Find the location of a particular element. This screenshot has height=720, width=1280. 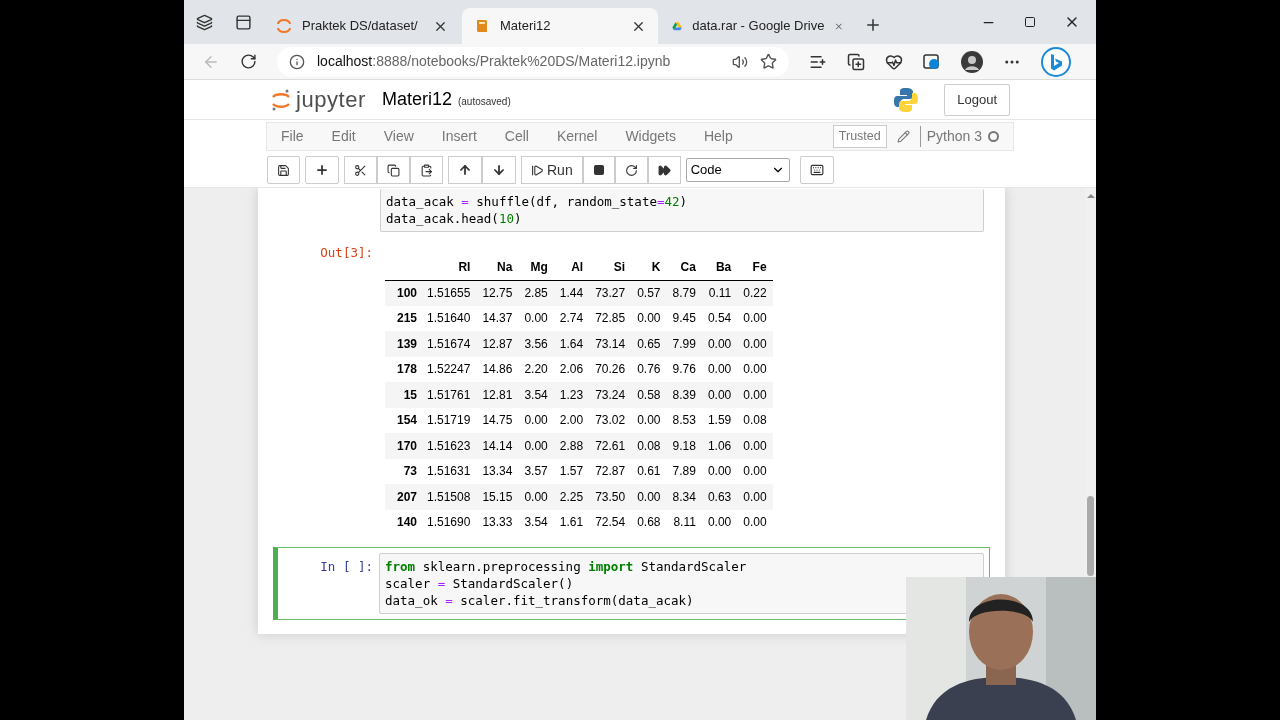

save-button is located at coordinates (283, 170).